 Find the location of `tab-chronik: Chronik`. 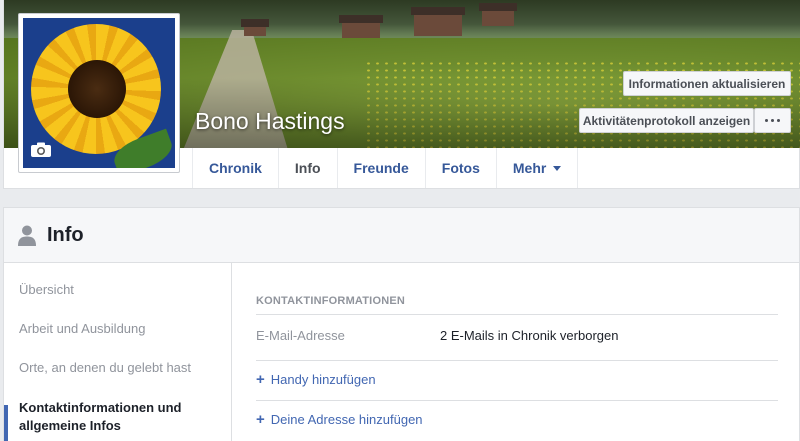

tab-chronik: Chronik is located at coordinates (235, 168).